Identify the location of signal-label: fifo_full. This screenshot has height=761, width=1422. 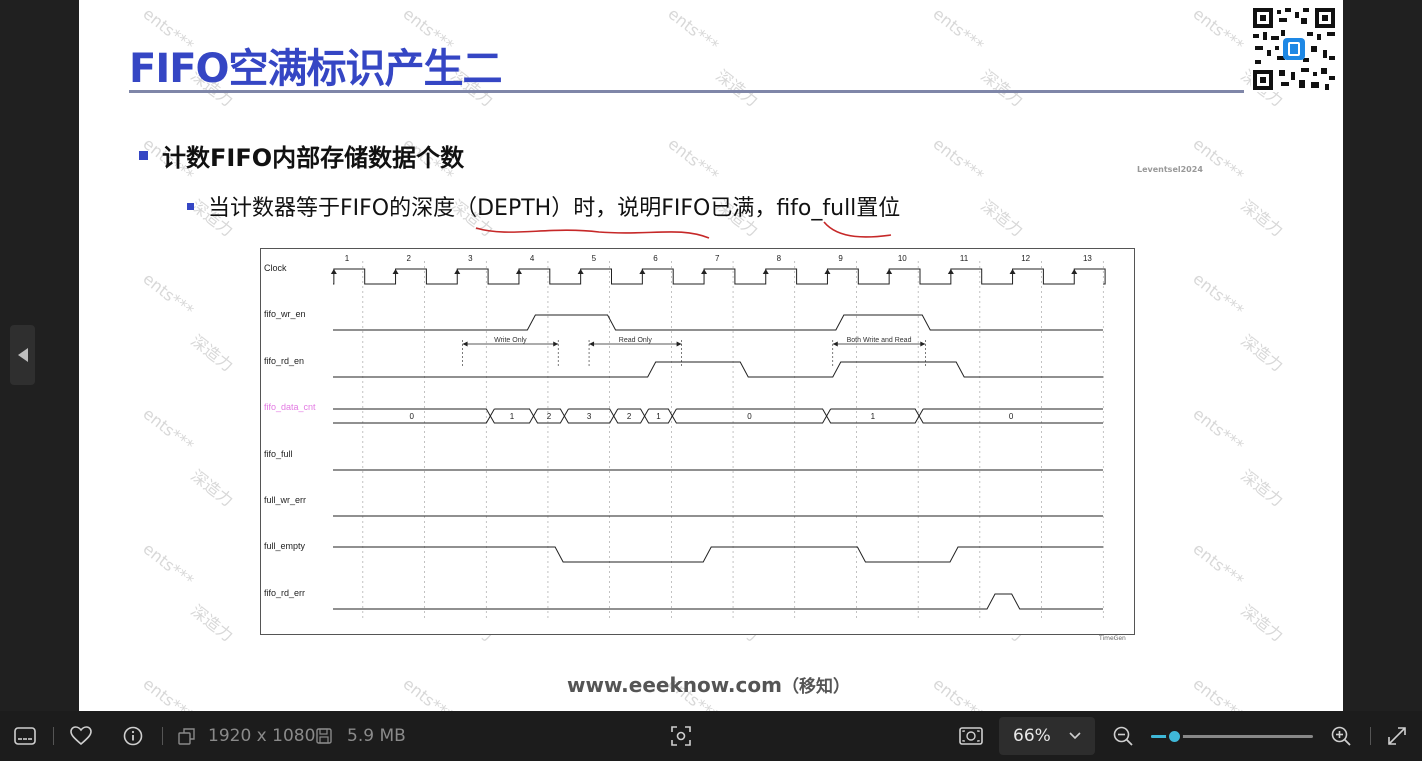
(278, 454).